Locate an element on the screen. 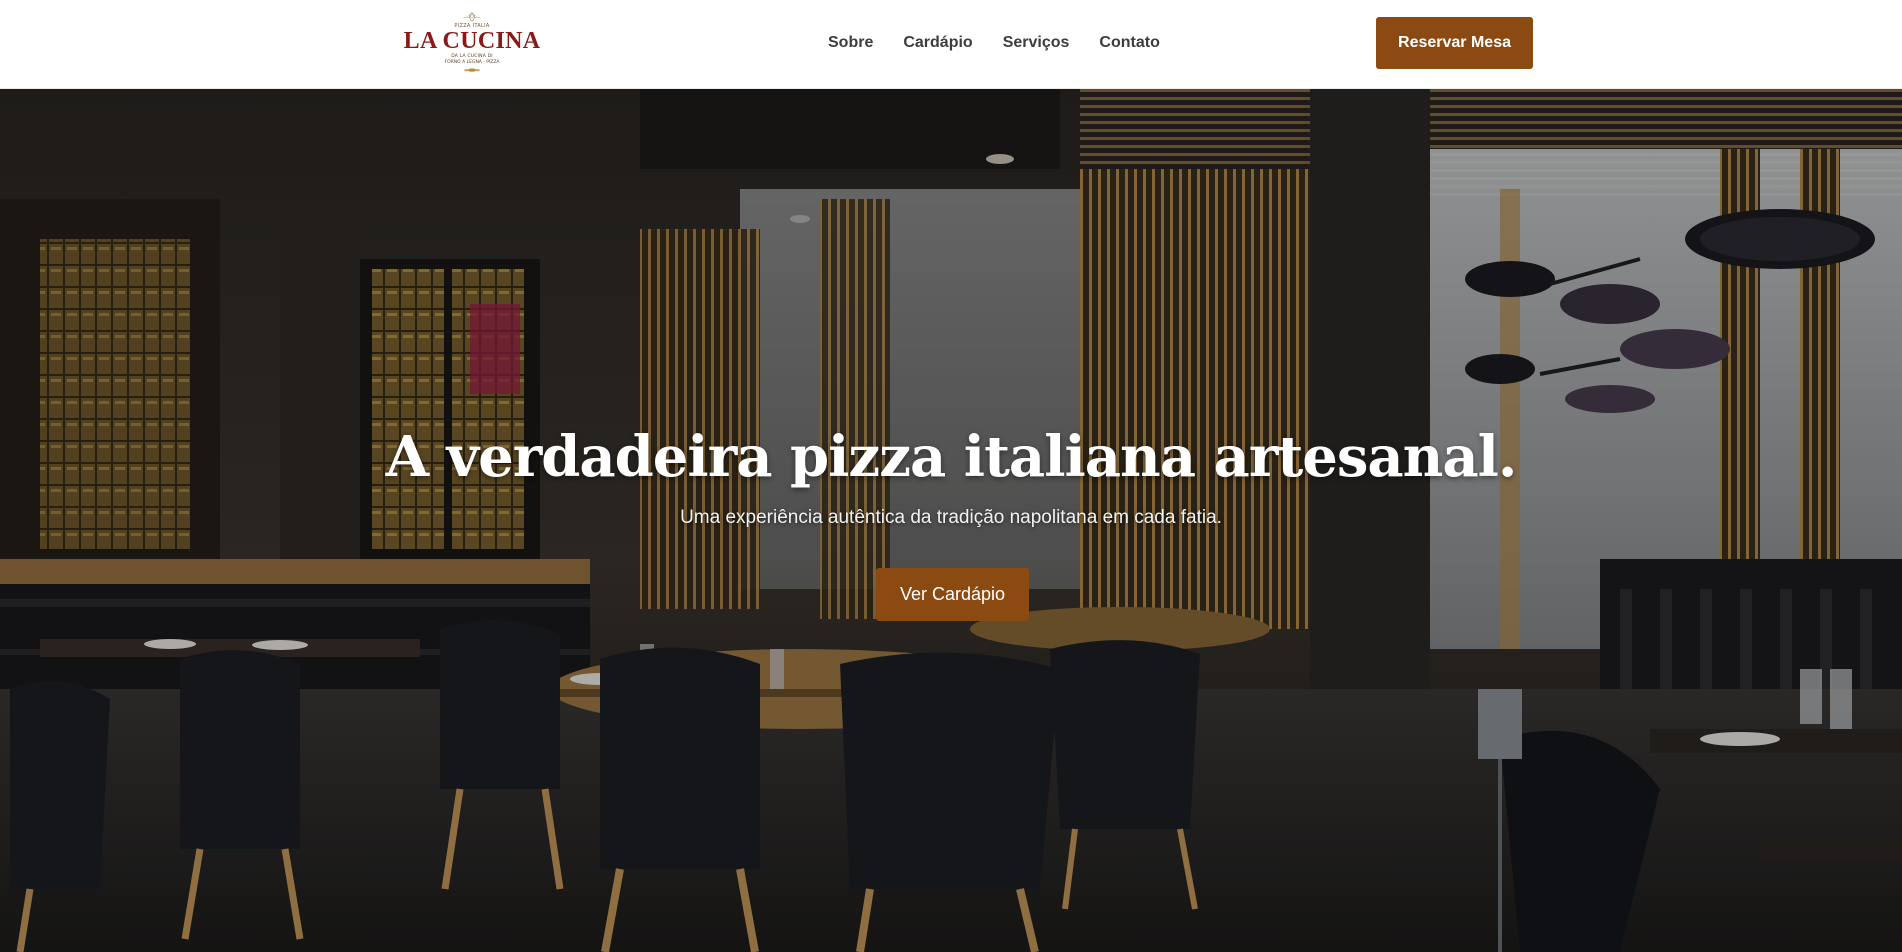 The height and width of the screenshot is (952, 1902). nav-link-contato: Contato is located at coordinates (1129, 43).